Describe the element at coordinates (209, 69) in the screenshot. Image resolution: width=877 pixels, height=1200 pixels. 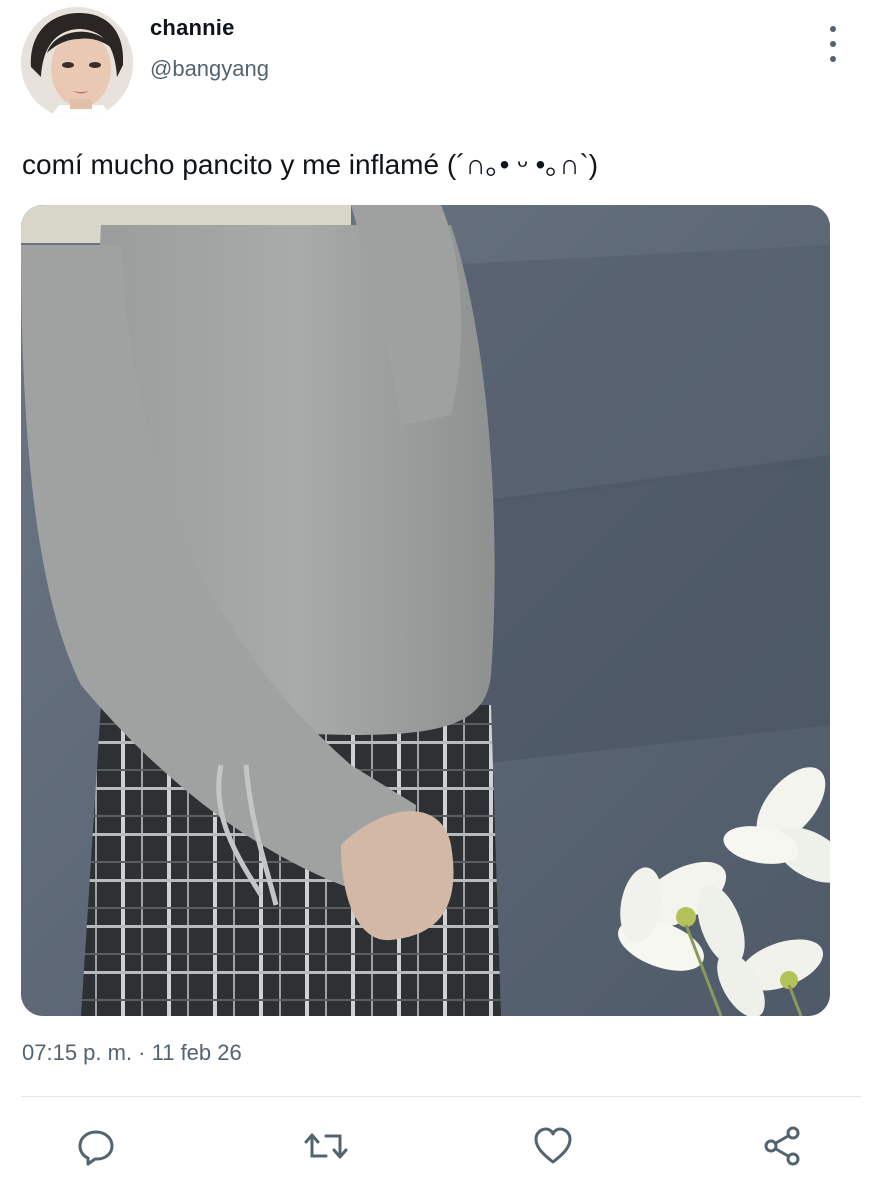
I see `user-handle: @bangyang` at that location.